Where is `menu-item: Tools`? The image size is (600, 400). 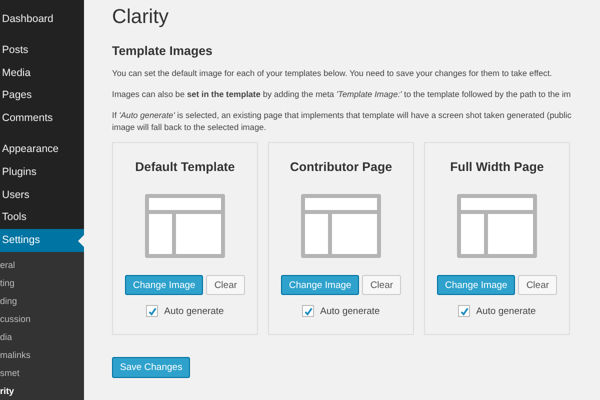 menu-item: Tools is located at coordinates (42, 218).